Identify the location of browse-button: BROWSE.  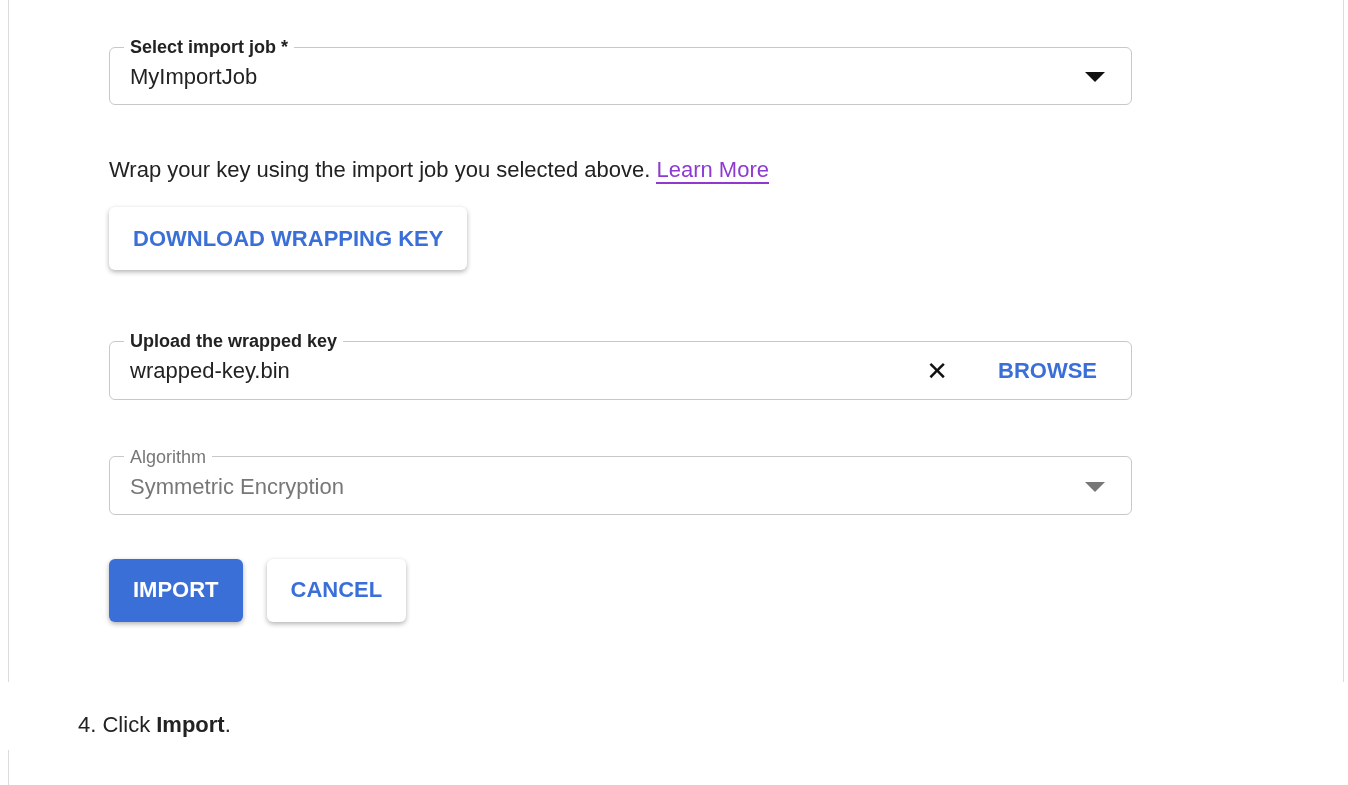
(1047, 371).